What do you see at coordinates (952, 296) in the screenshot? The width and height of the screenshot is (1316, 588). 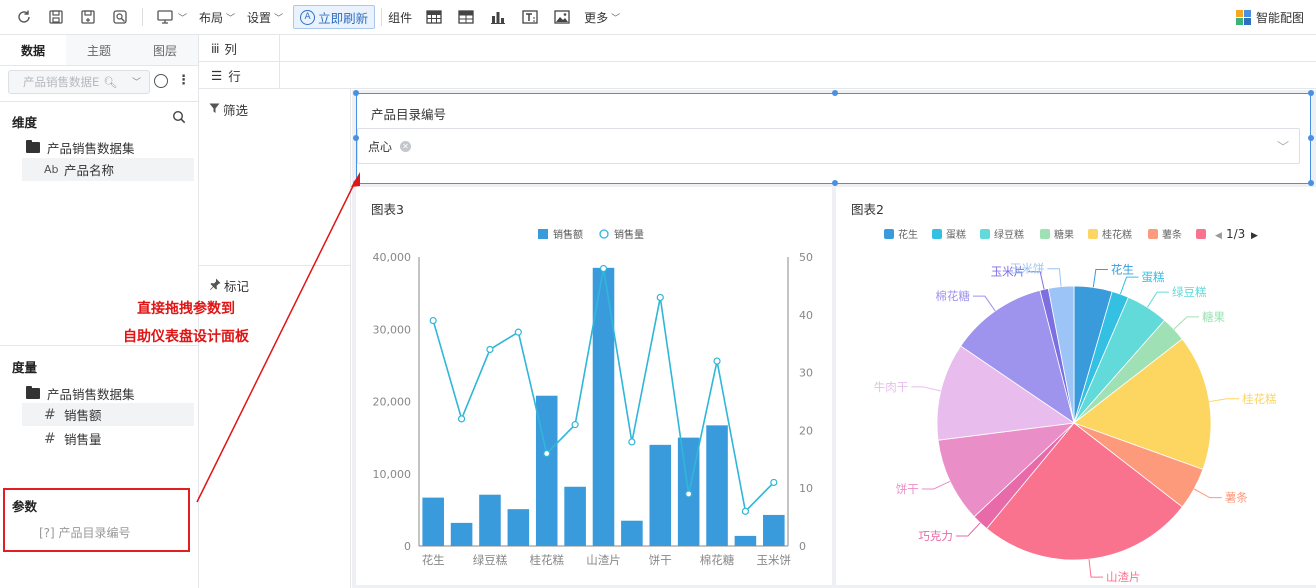 I see `pie-label-棉花糖: 棉花糖` at bounding box center [952, 296].